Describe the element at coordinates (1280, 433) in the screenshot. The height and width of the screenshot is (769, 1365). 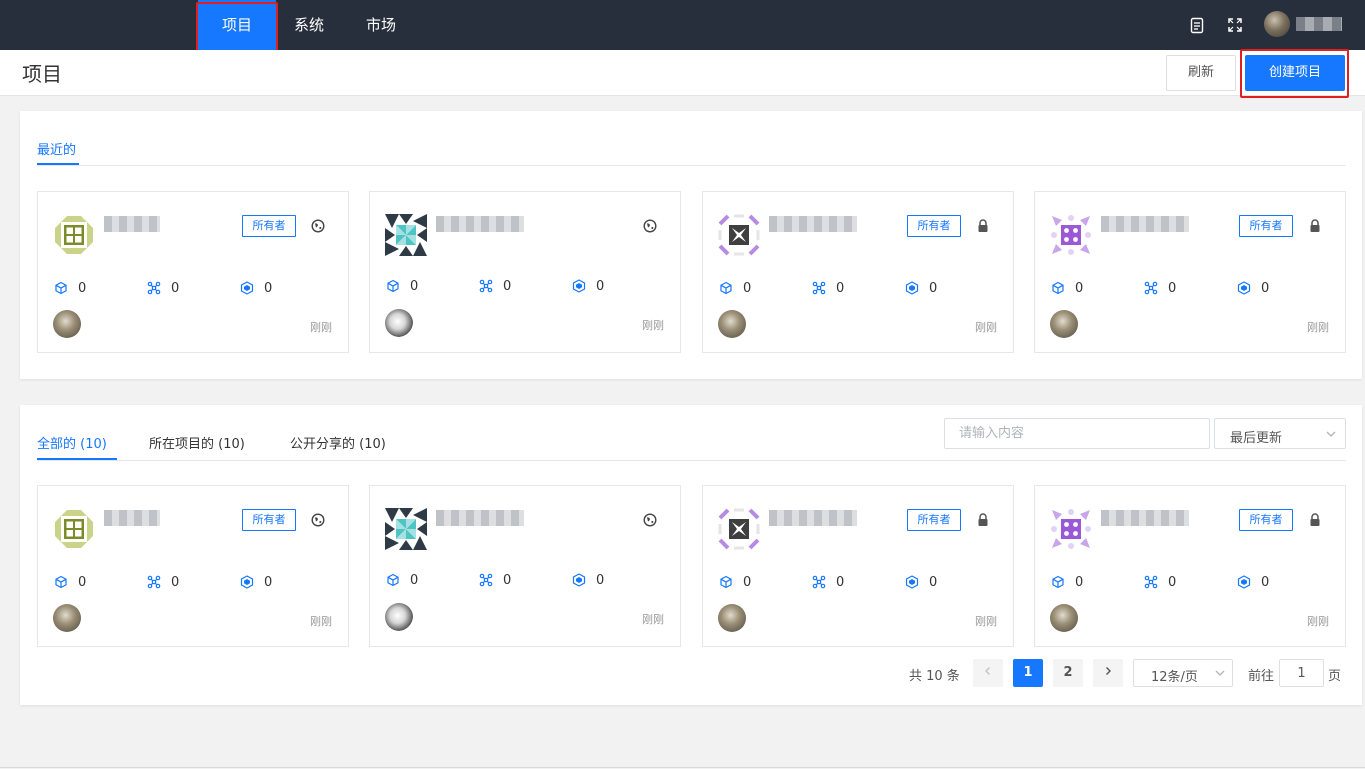
I see `sort-select: 最后更新` at that location.